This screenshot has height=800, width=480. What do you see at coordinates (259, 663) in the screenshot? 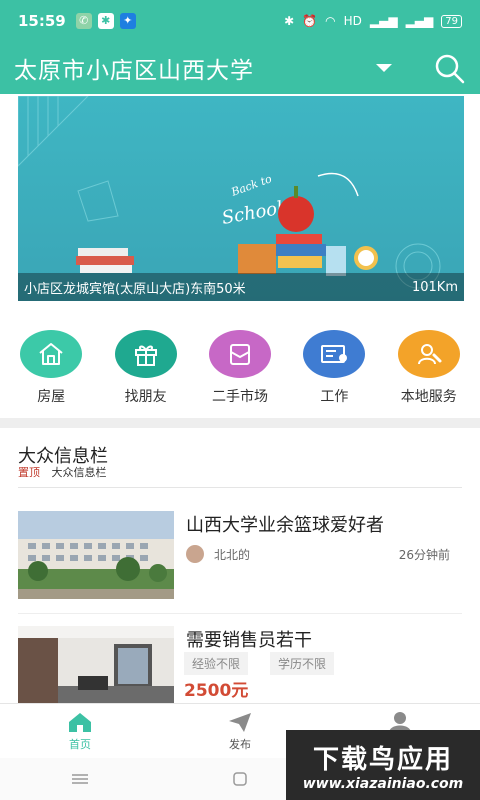
I see `item-tags: 经验不限 学历不限` at bounding box center [259, 663].